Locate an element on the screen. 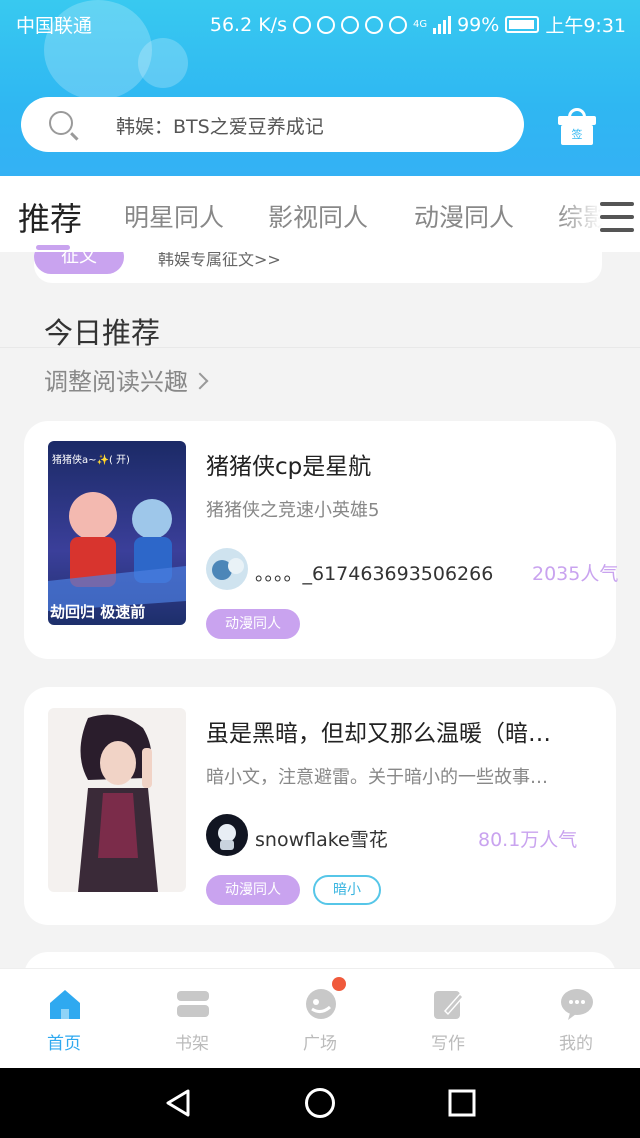  nav-label: 广场 is located at coordinates (320, 1044).